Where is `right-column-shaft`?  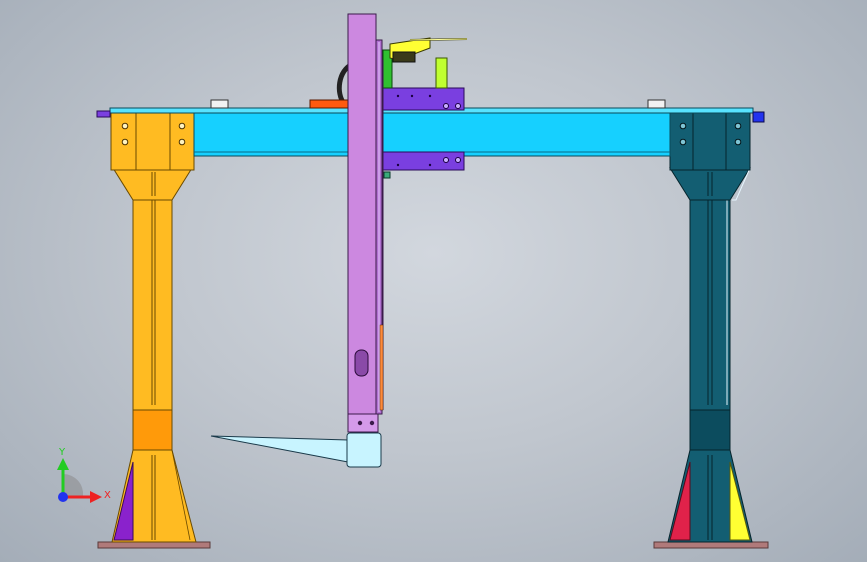 right-column-shaft is located at coordinates (710, 303).